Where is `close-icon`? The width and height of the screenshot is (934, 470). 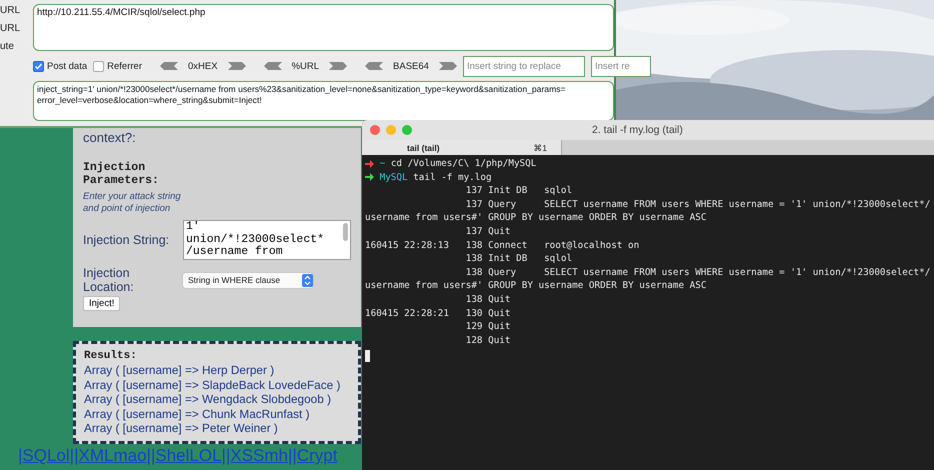
close-icon is located at coordinates (375, 130).